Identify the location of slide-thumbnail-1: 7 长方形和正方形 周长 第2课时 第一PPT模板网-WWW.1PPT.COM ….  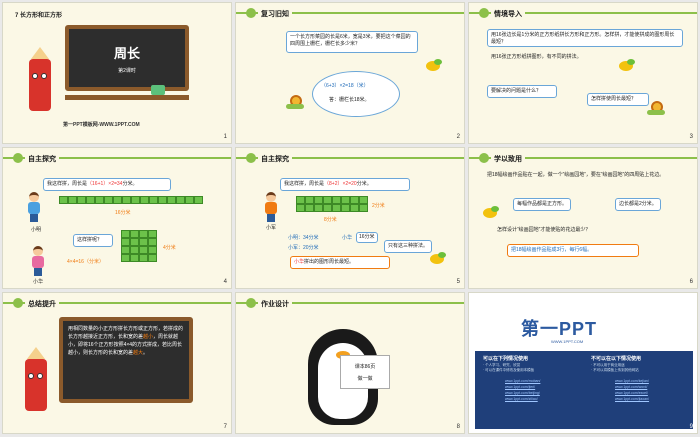
(117, 73).